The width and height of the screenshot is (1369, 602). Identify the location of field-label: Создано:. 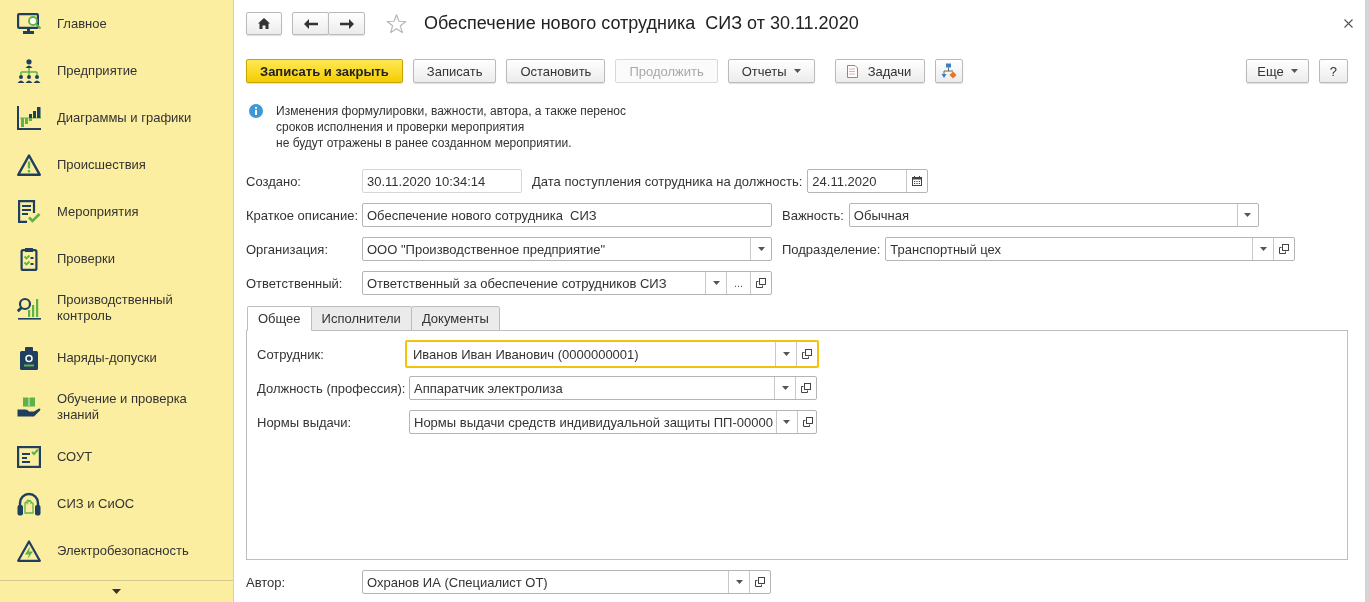
(274, 181).